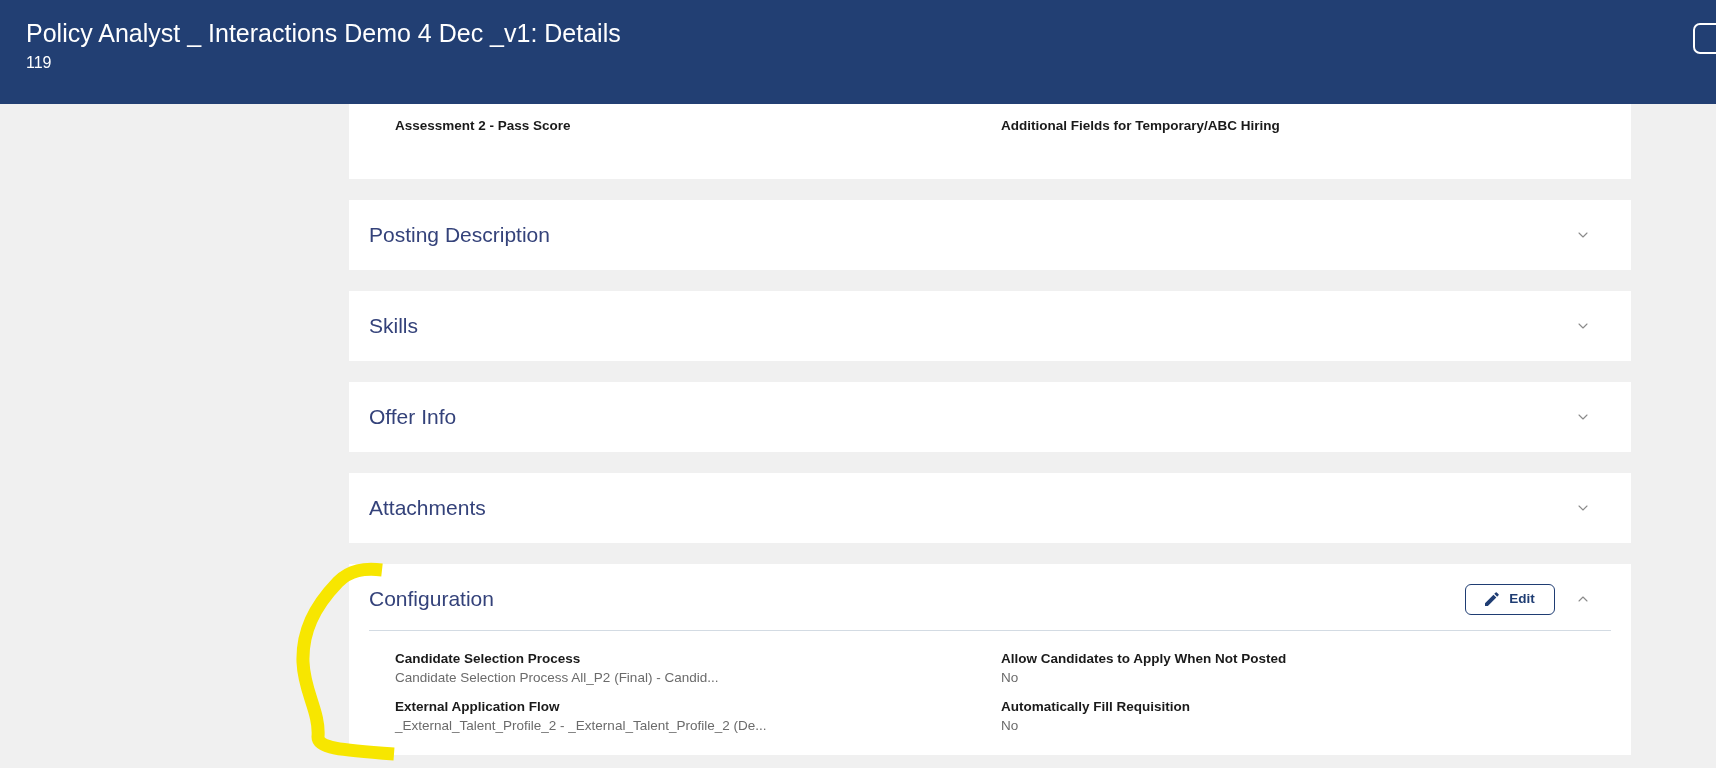  Describe the element at coordinates (1141, 126) in the screenshot. I see `field-label: Additional Fields for Temporary/ABC Hiring` at that location.